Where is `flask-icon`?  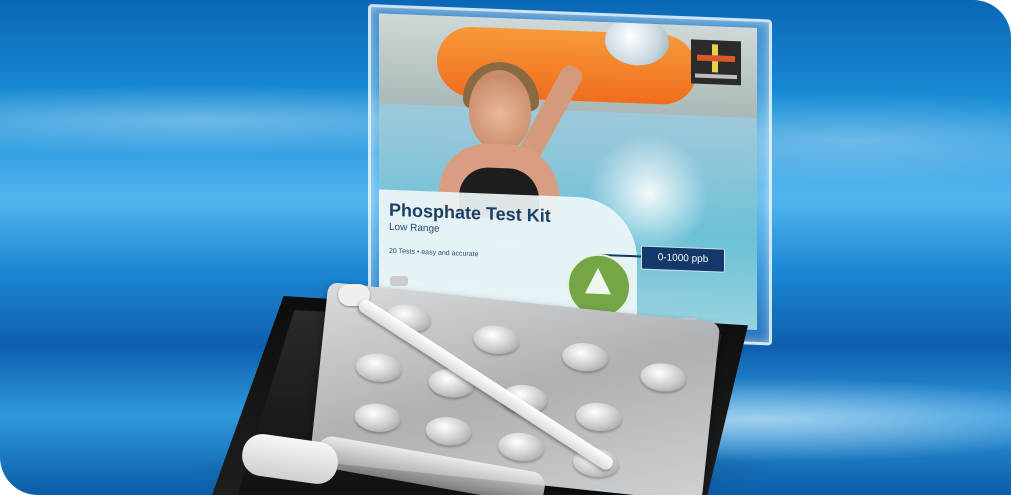 flask-icon is located at coordinates (598, 281).